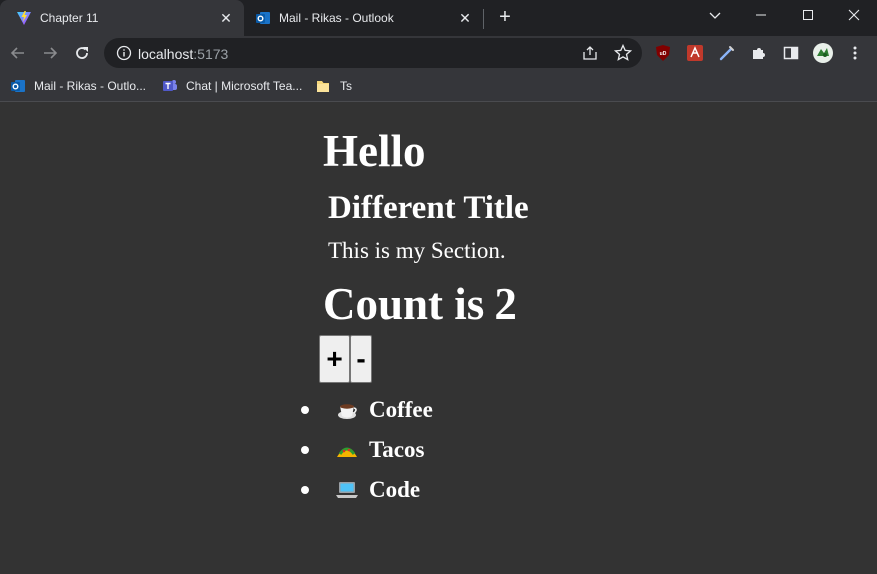 Image resolution: width=877 pixels, height=574 pixels. I want to click on list-item-tacos: Tacos, so click(400, 450).